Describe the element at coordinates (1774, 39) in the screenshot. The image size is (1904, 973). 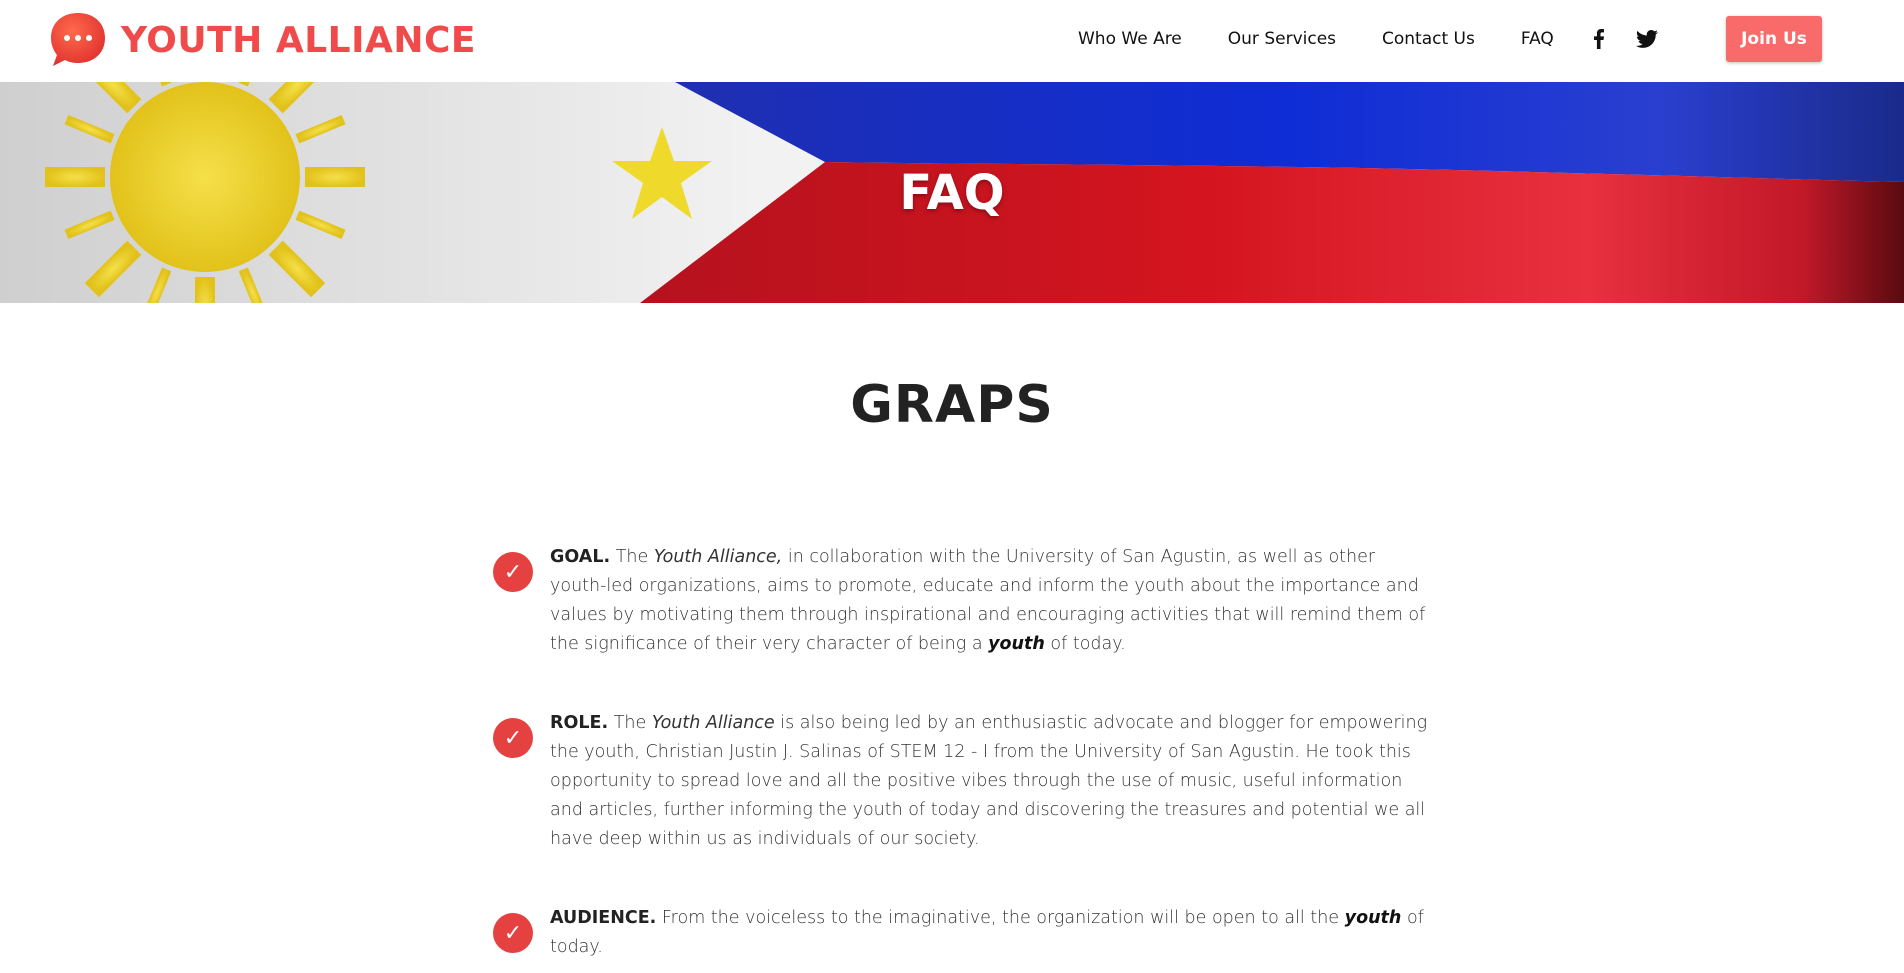
I see `join-us-button: Join Us` at that location.